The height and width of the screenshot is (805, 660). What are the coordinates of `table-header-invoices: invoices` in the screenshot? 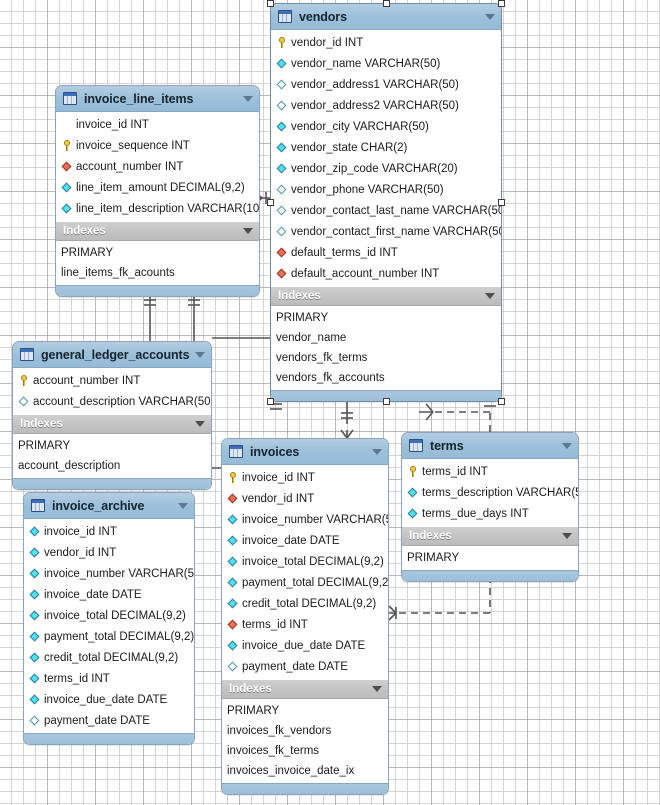 It's located at (305, 452).